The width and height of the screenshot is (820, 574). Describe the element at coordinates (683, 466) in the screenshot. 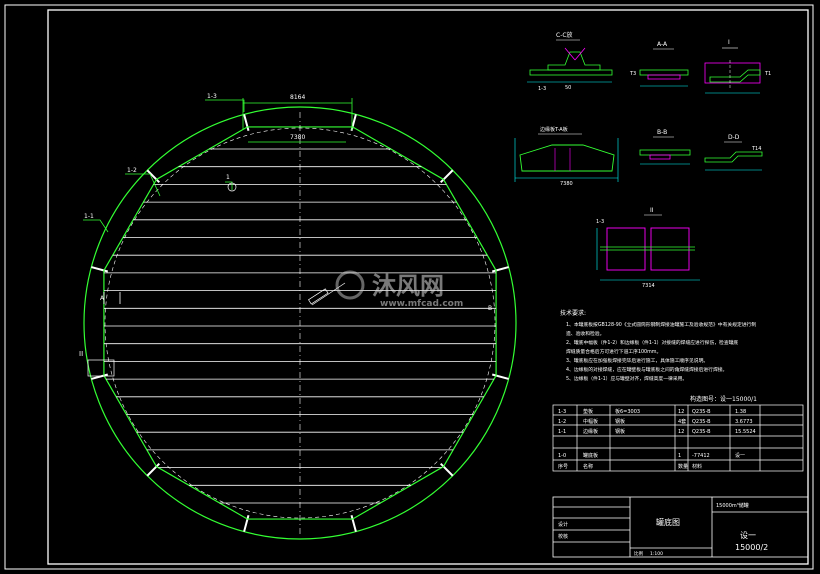

I see `header-qty: 数量` at that location.